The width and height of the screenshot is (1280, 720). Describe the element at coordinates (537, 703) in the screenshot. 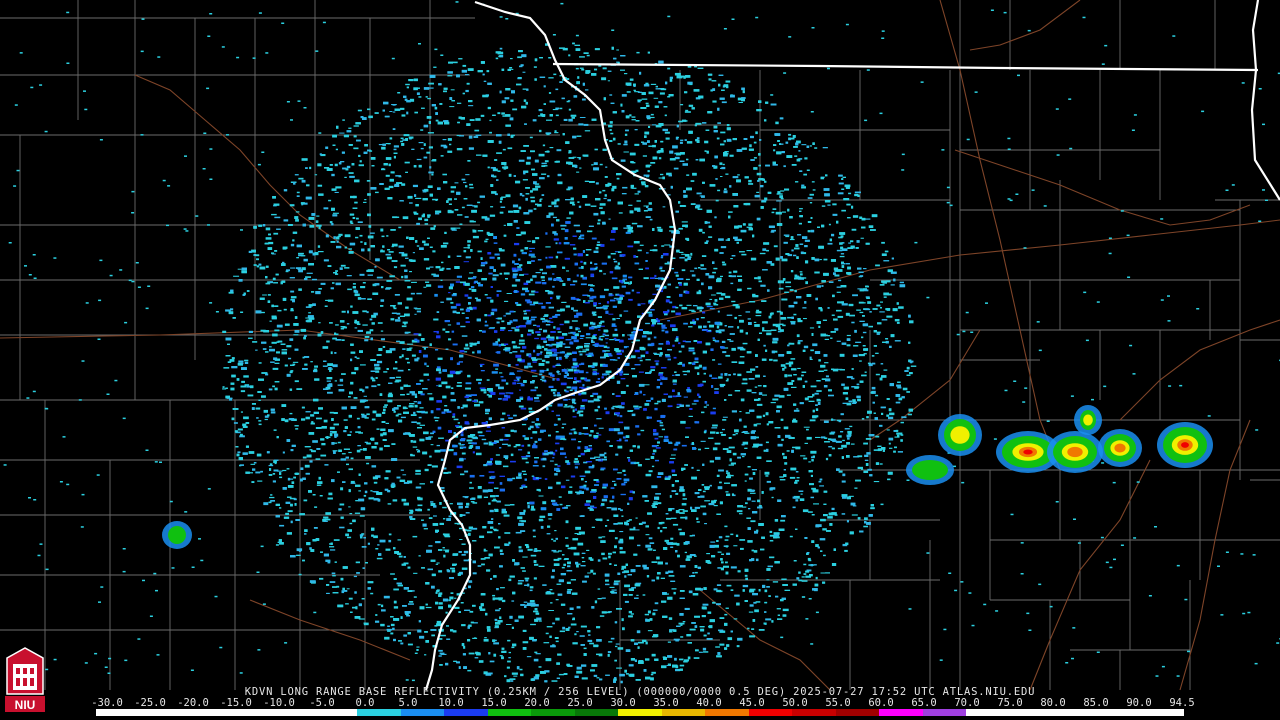

I see `scale-label: 20.0` at that location.